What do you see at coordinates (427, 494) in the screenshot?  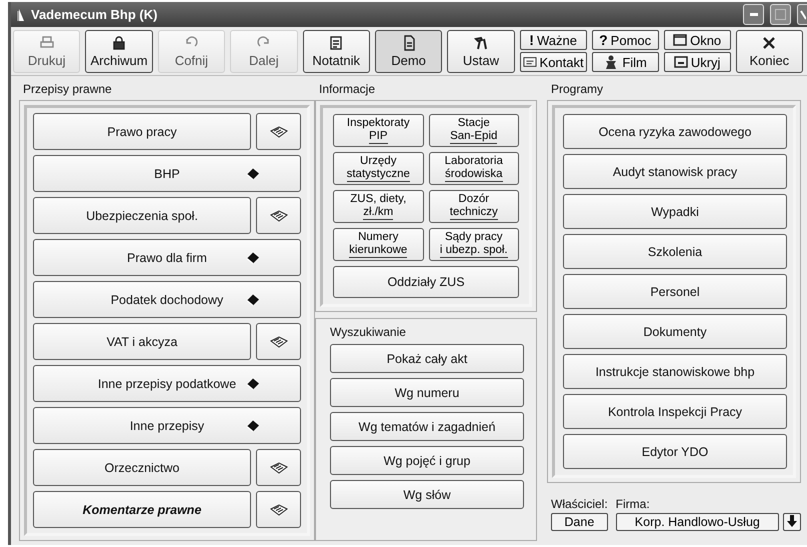 I see `search-button: Wg słów` at bounding box center [427, 494].